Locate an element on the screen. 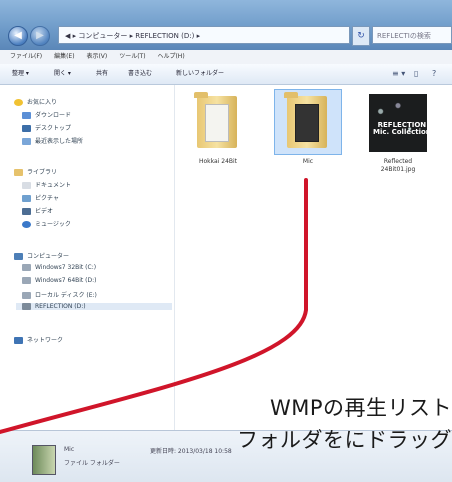  back-button: ◀ is located at coordinates (18, 36).